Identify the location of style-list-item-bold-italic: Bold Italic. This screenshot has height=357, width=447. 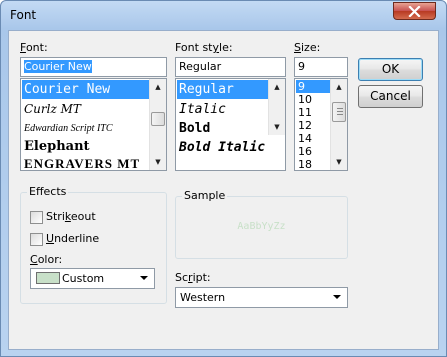
(231, 147).